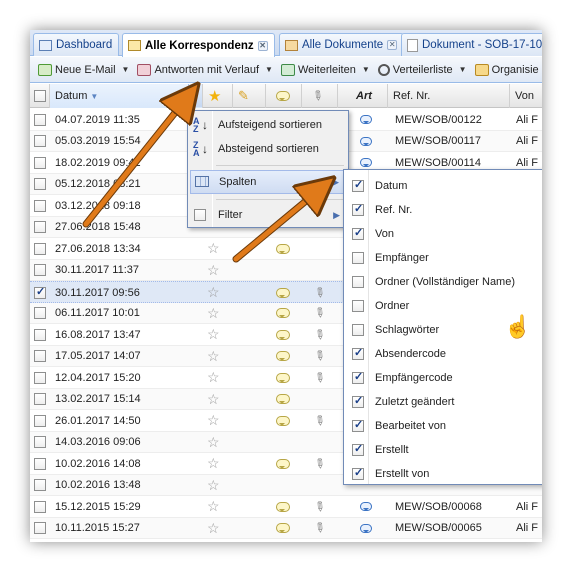 The image size is (572, 572). What do you see at coordinates (76, 44) in the screenshot?
I see `tab-dashboard: Dashboard` at bounding box center [76, 44].